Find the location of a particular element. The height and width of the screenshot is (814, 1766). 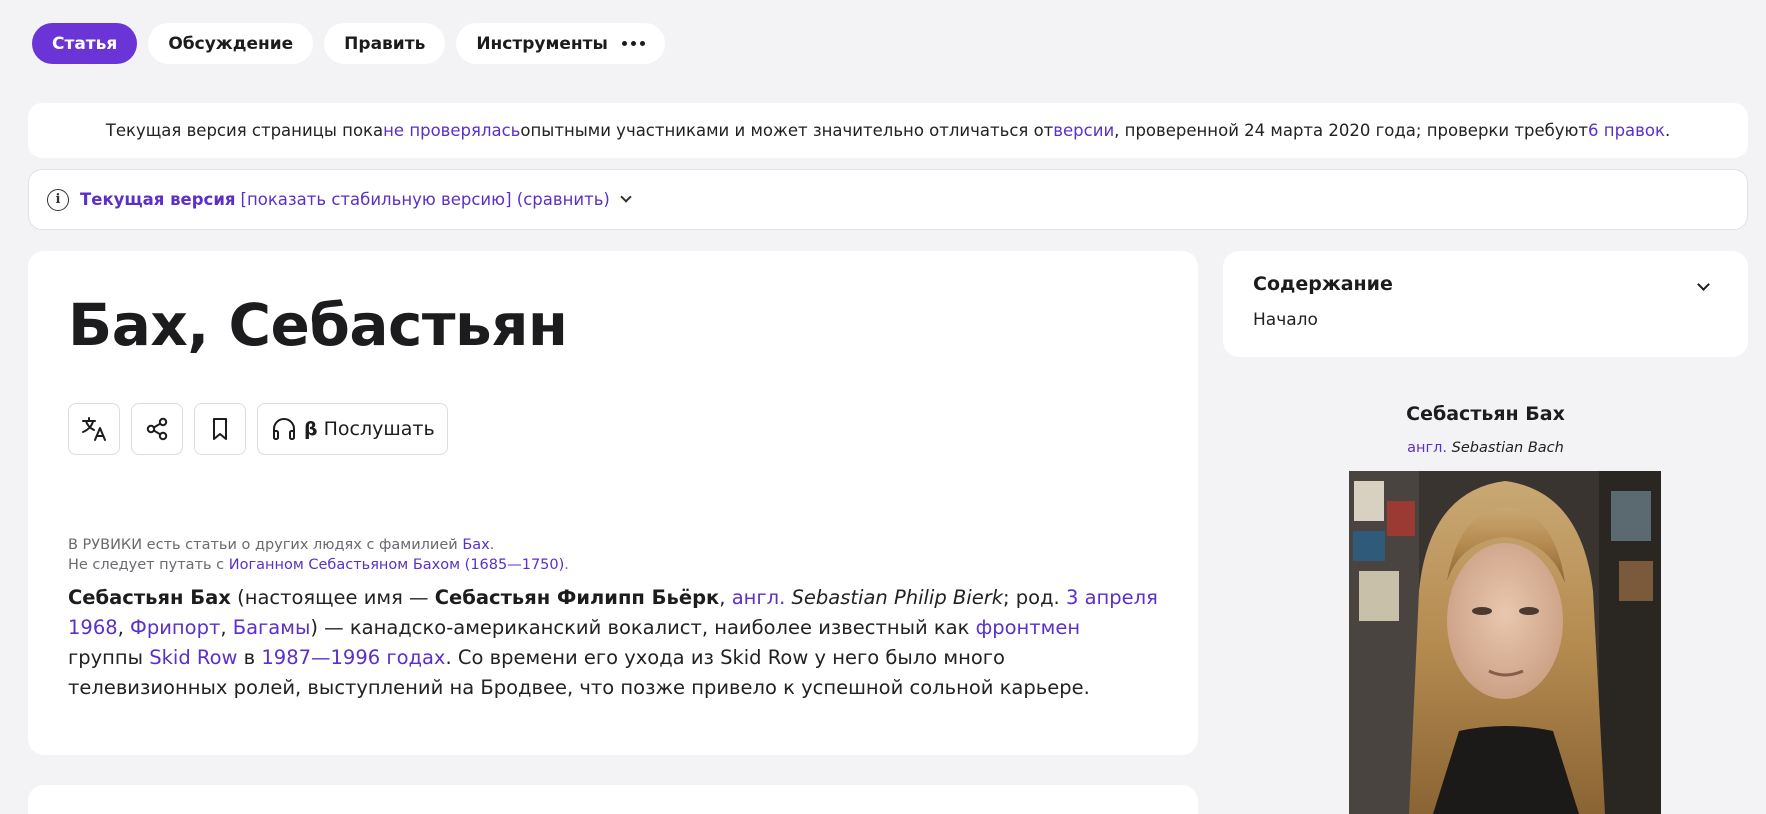

table-of-contents: Содержание Начало is located at coordinates (1485, 304).